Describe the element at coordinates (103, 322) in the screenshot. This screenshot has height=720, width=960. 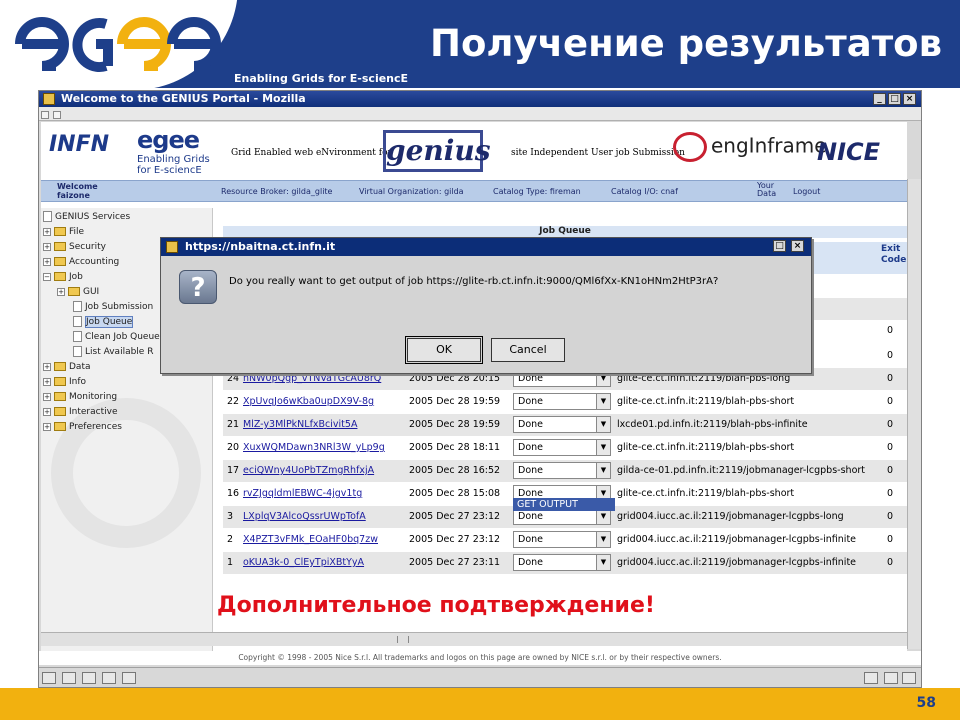
I see `tree-item-job-queue: Job Queue` at that location.